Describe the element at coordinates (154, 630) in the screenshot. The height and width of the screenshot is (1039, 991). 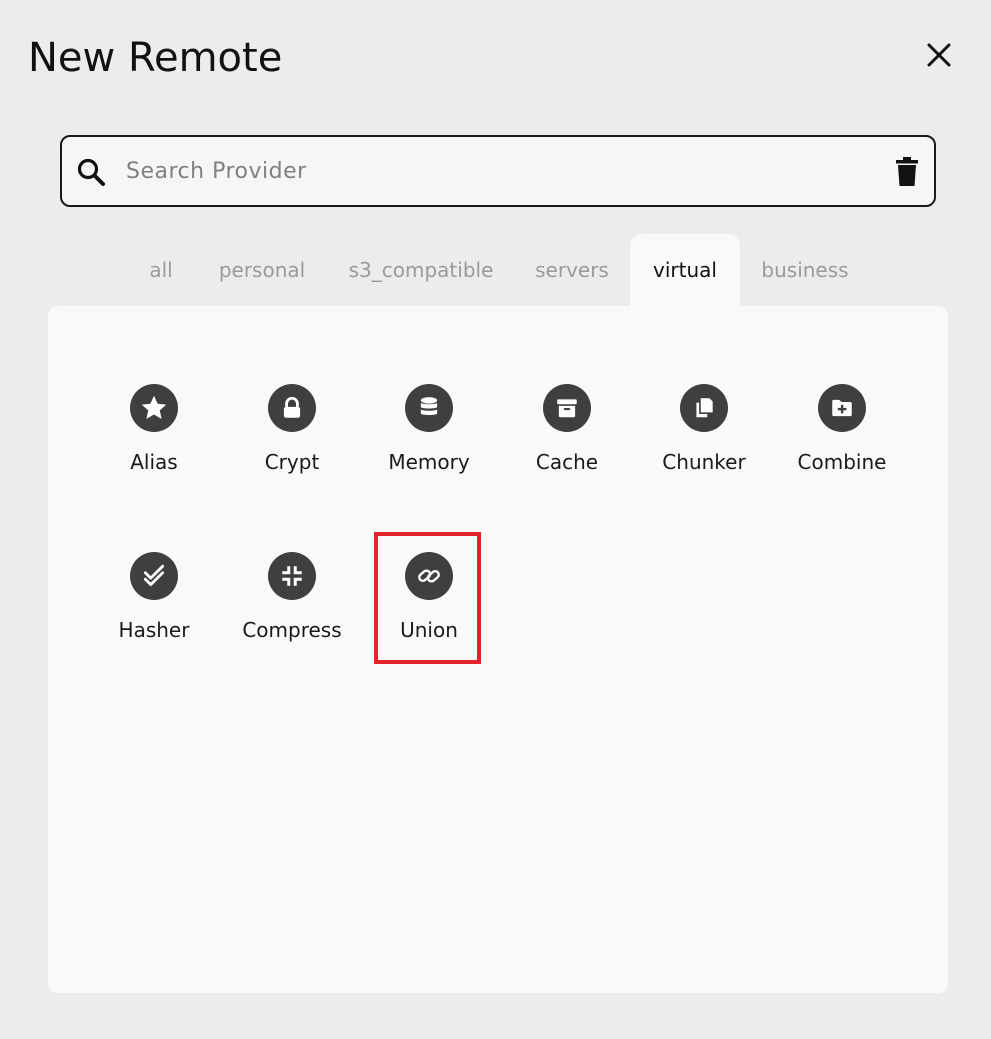
I see `provider-label: Hasher` at that location.